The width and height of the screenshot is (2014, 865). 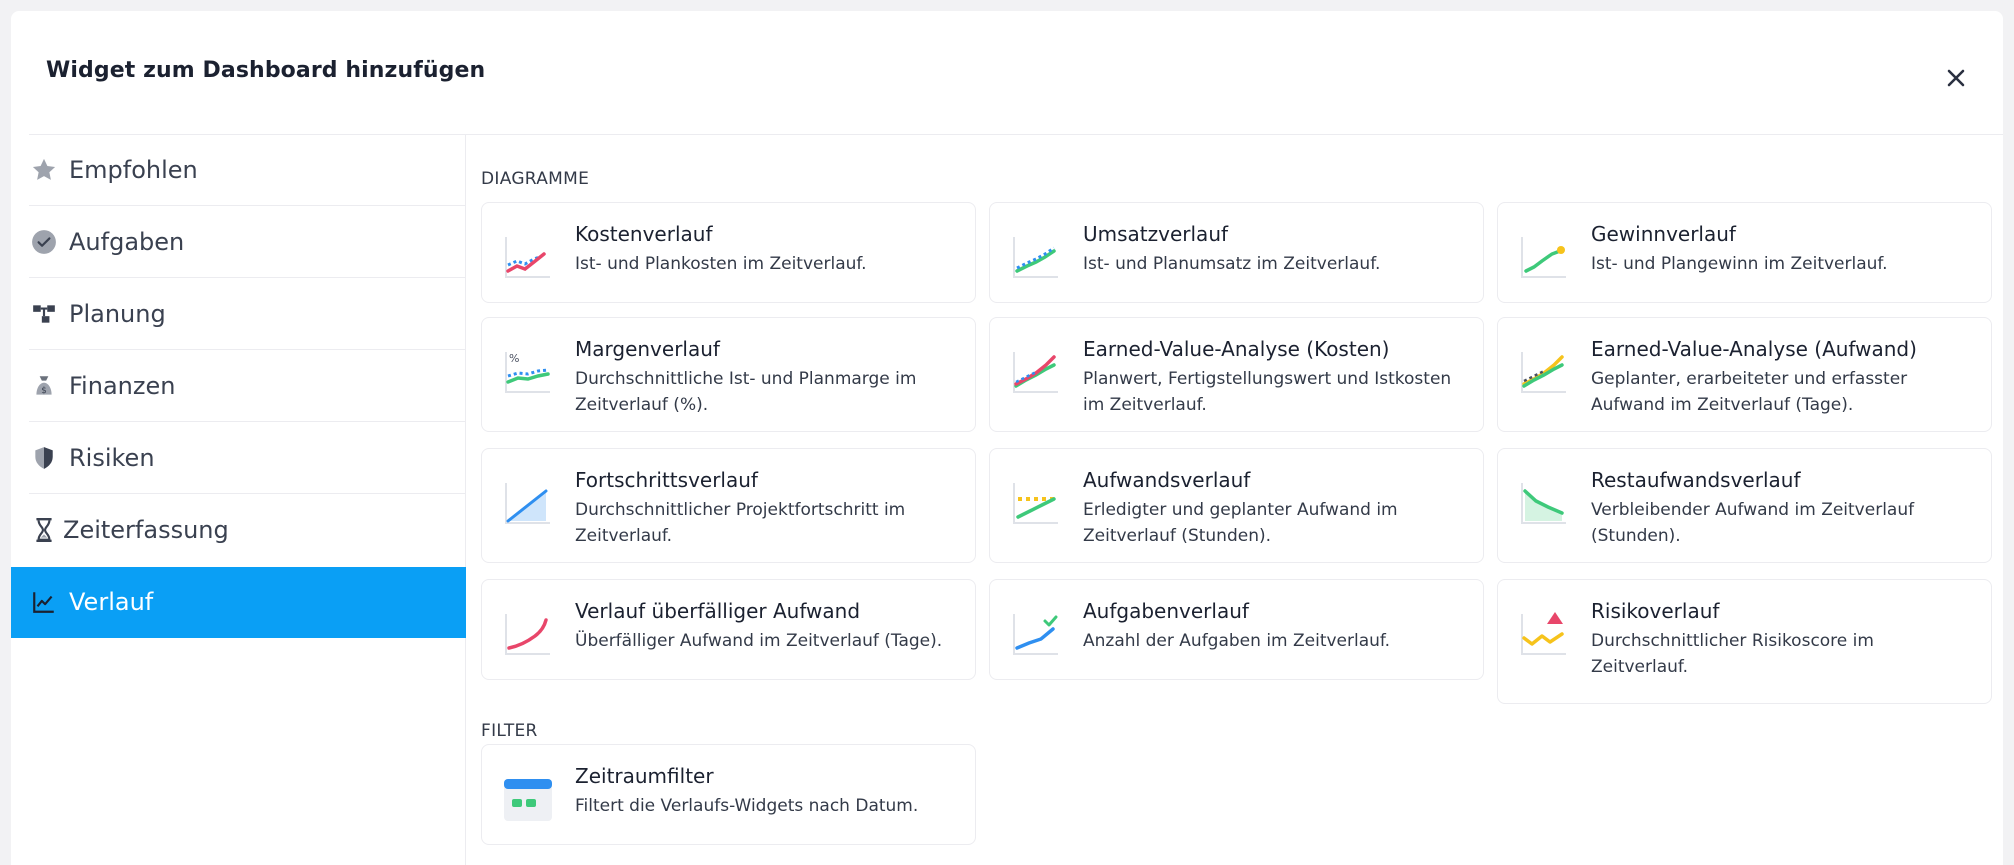 I want to click on widget-description: Ist- und Plankosten im Zeitverlauf., so click(x=721, y=264).